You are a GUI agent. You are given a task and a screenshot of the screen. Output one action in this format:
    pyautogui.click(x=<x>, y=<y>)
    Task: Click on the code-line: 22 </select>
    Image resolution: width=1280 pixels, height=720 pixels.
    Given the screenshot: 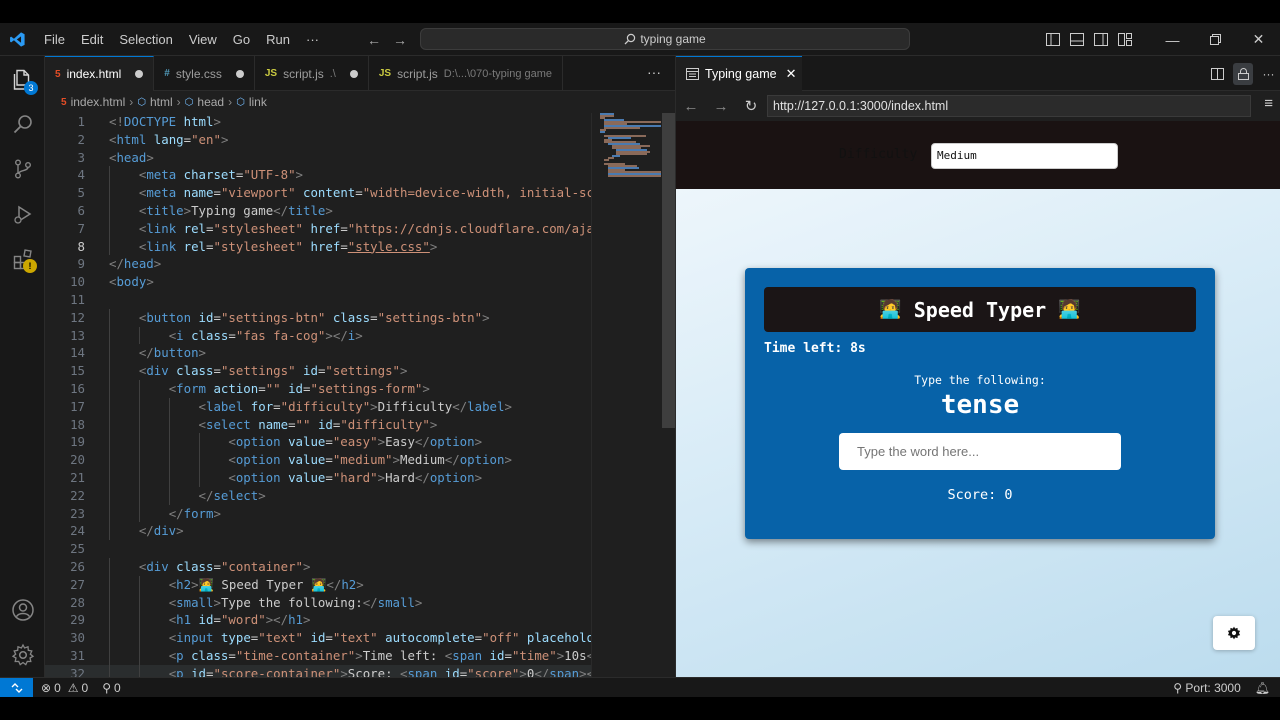 What is the action you would take?
    pyautogui.click(x=318, y=495)
    